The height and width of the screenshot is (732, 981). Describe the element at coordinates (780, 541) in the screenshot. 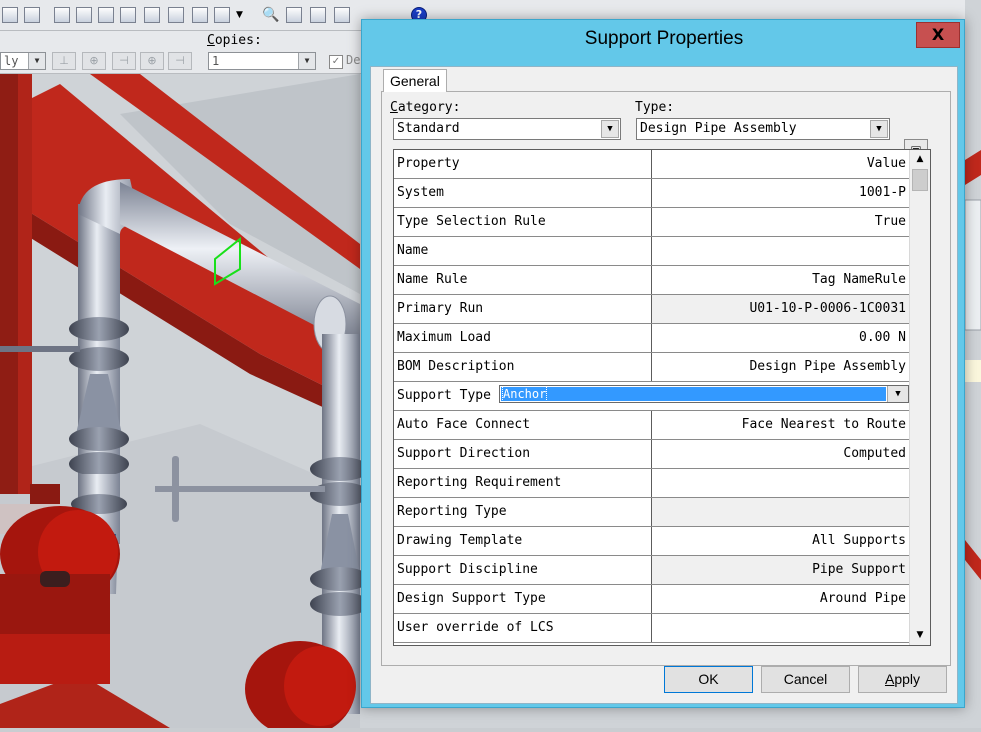

I see `property-value: All Supports` at that location.